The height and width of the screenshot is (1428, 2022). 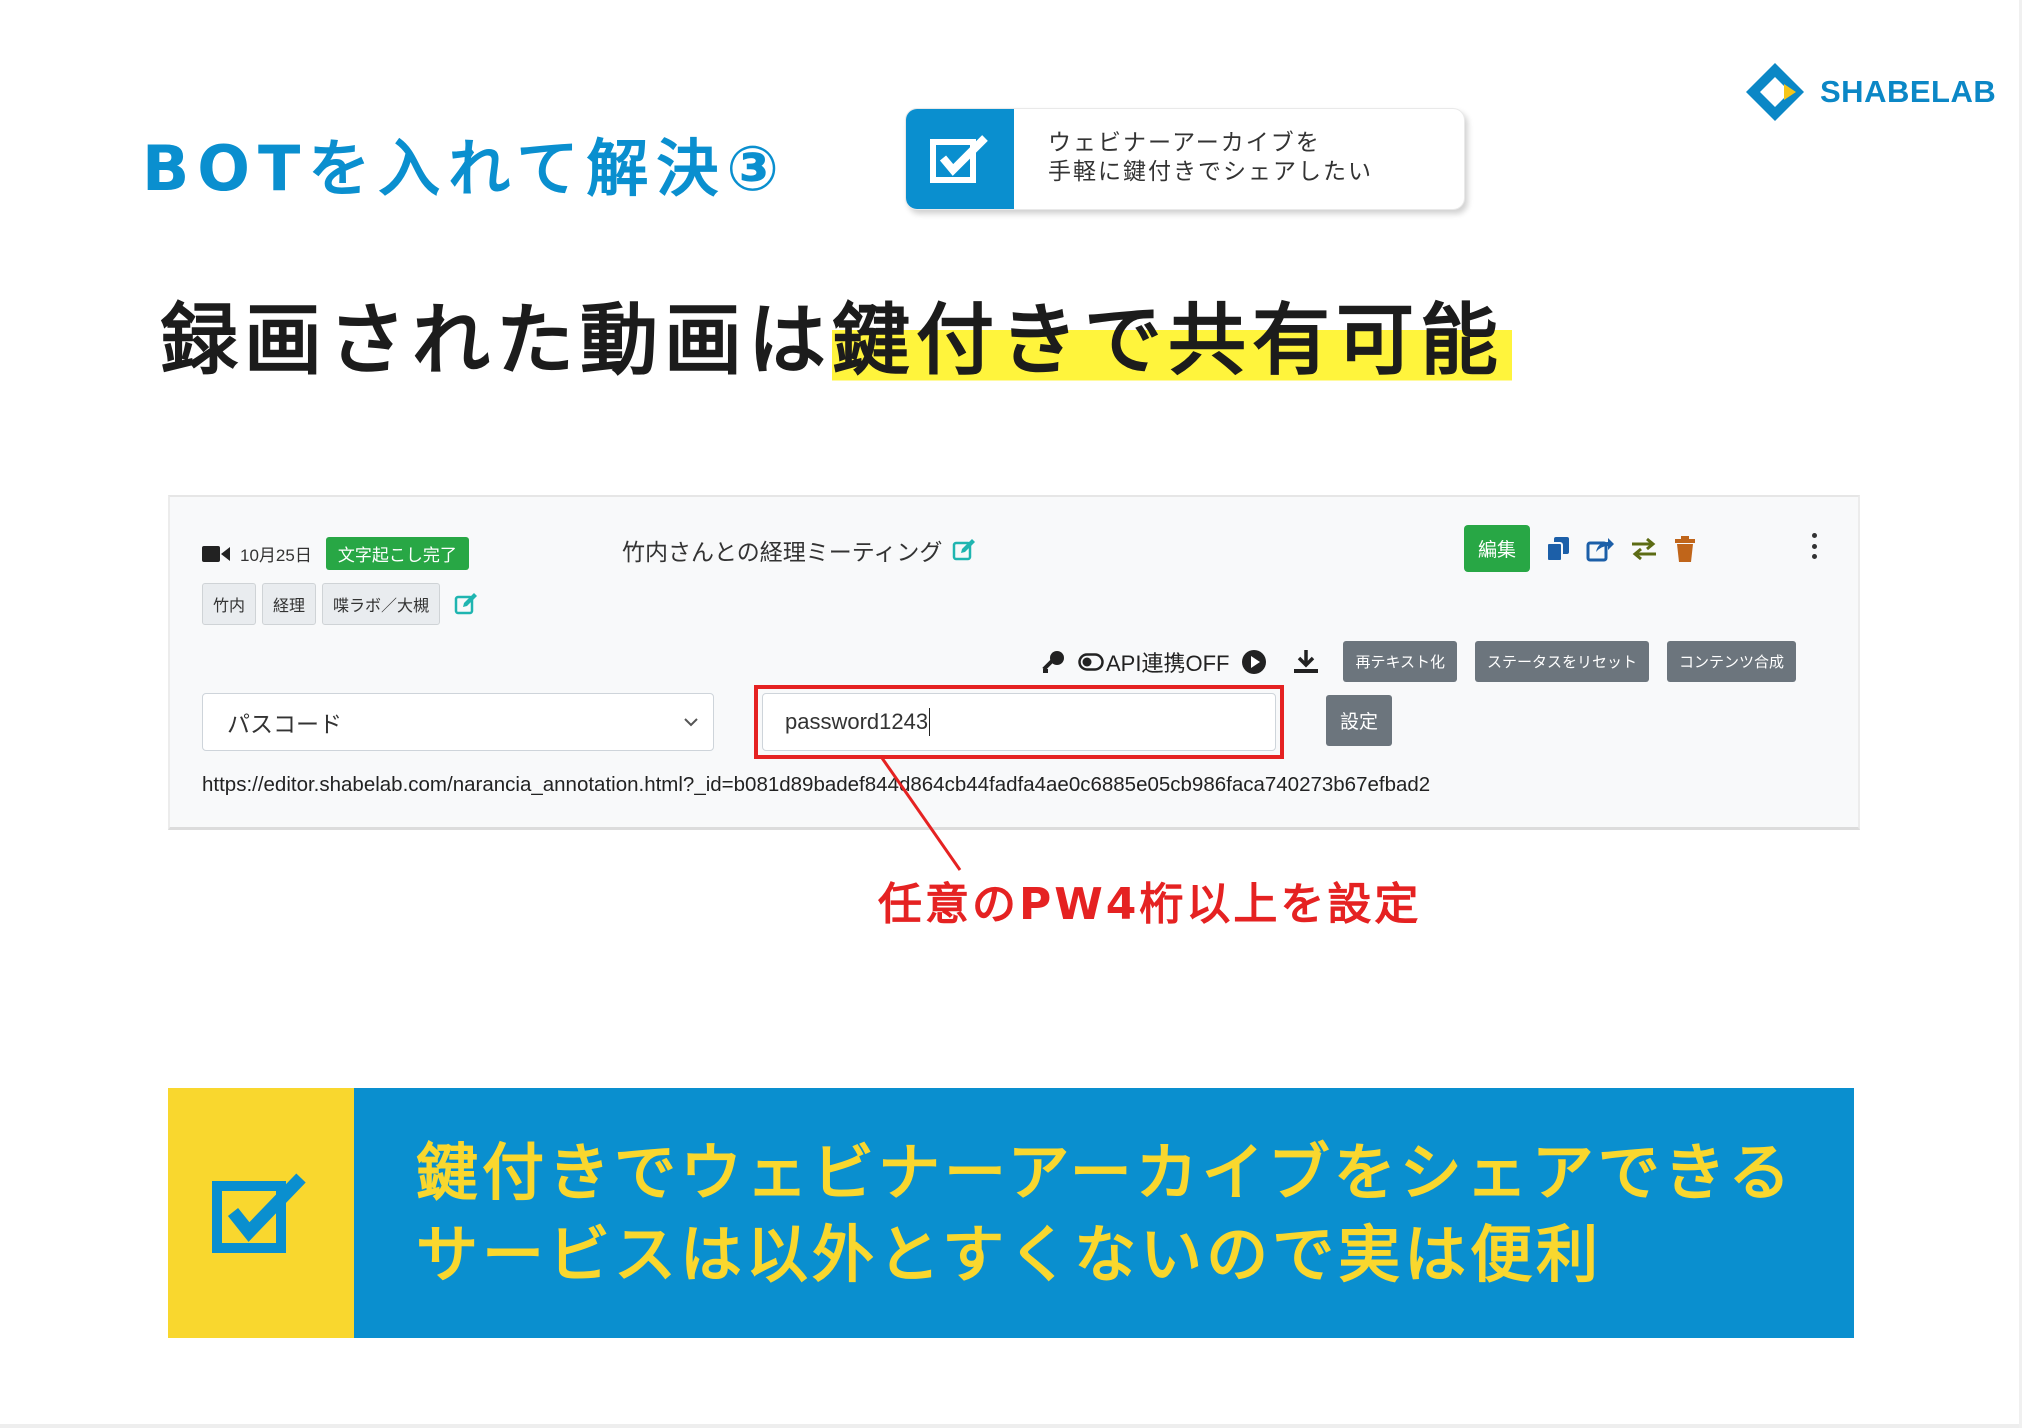 What do you see at coordinates (466, 604) in the screenshot?
I see `edit-tags-icon` at bounding box center [466, 604].